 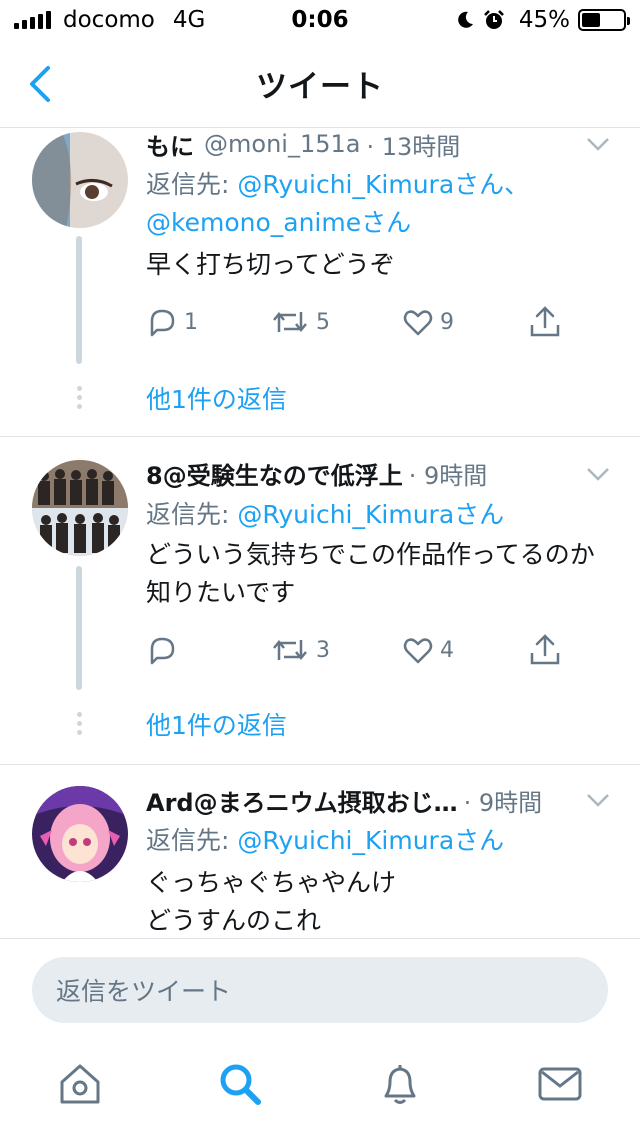 What do you see at coordinates (320, 20) in the screenshot?
I see `status-bar: docomo 4G 0:06 45%` at bounding box center [320, 20].